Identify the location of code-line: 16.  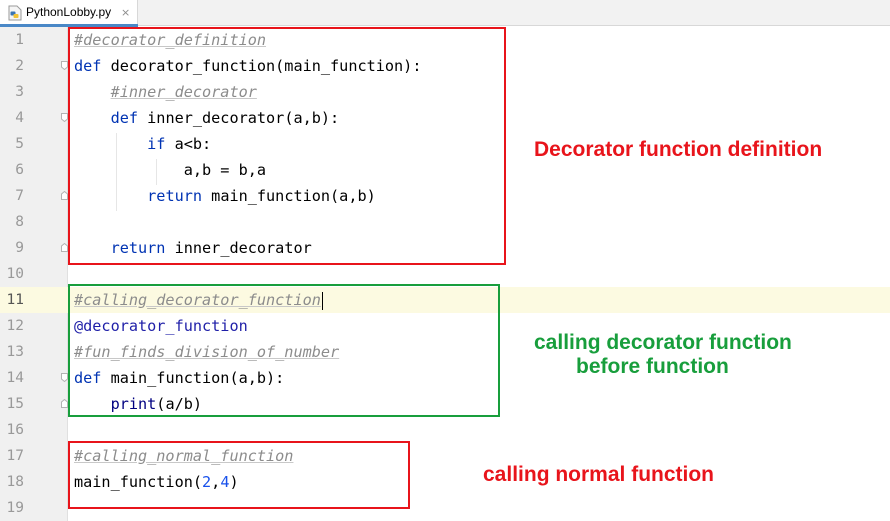
(445, 430).